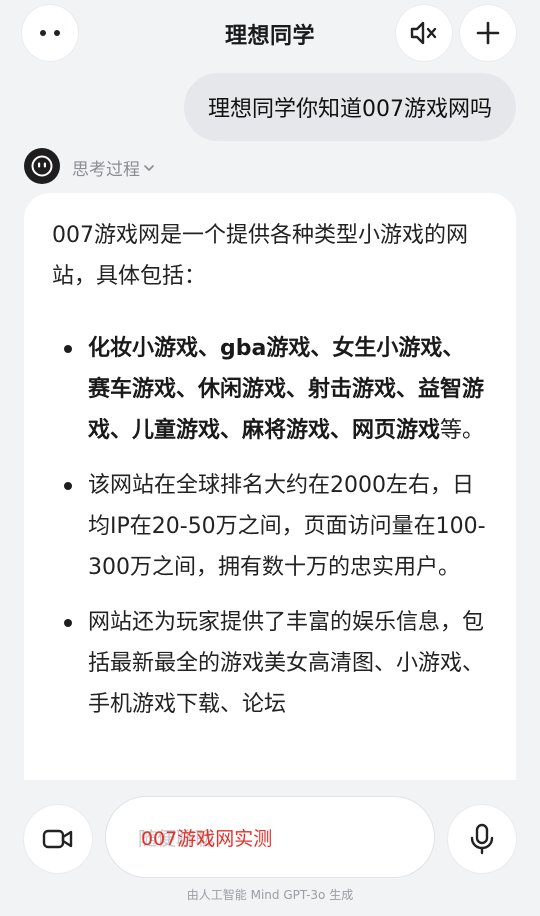  What do you see at coordinates (106, 170) in the screenshot?
I see `thinking-label: 思考过程` at bounding box center [106, 170].